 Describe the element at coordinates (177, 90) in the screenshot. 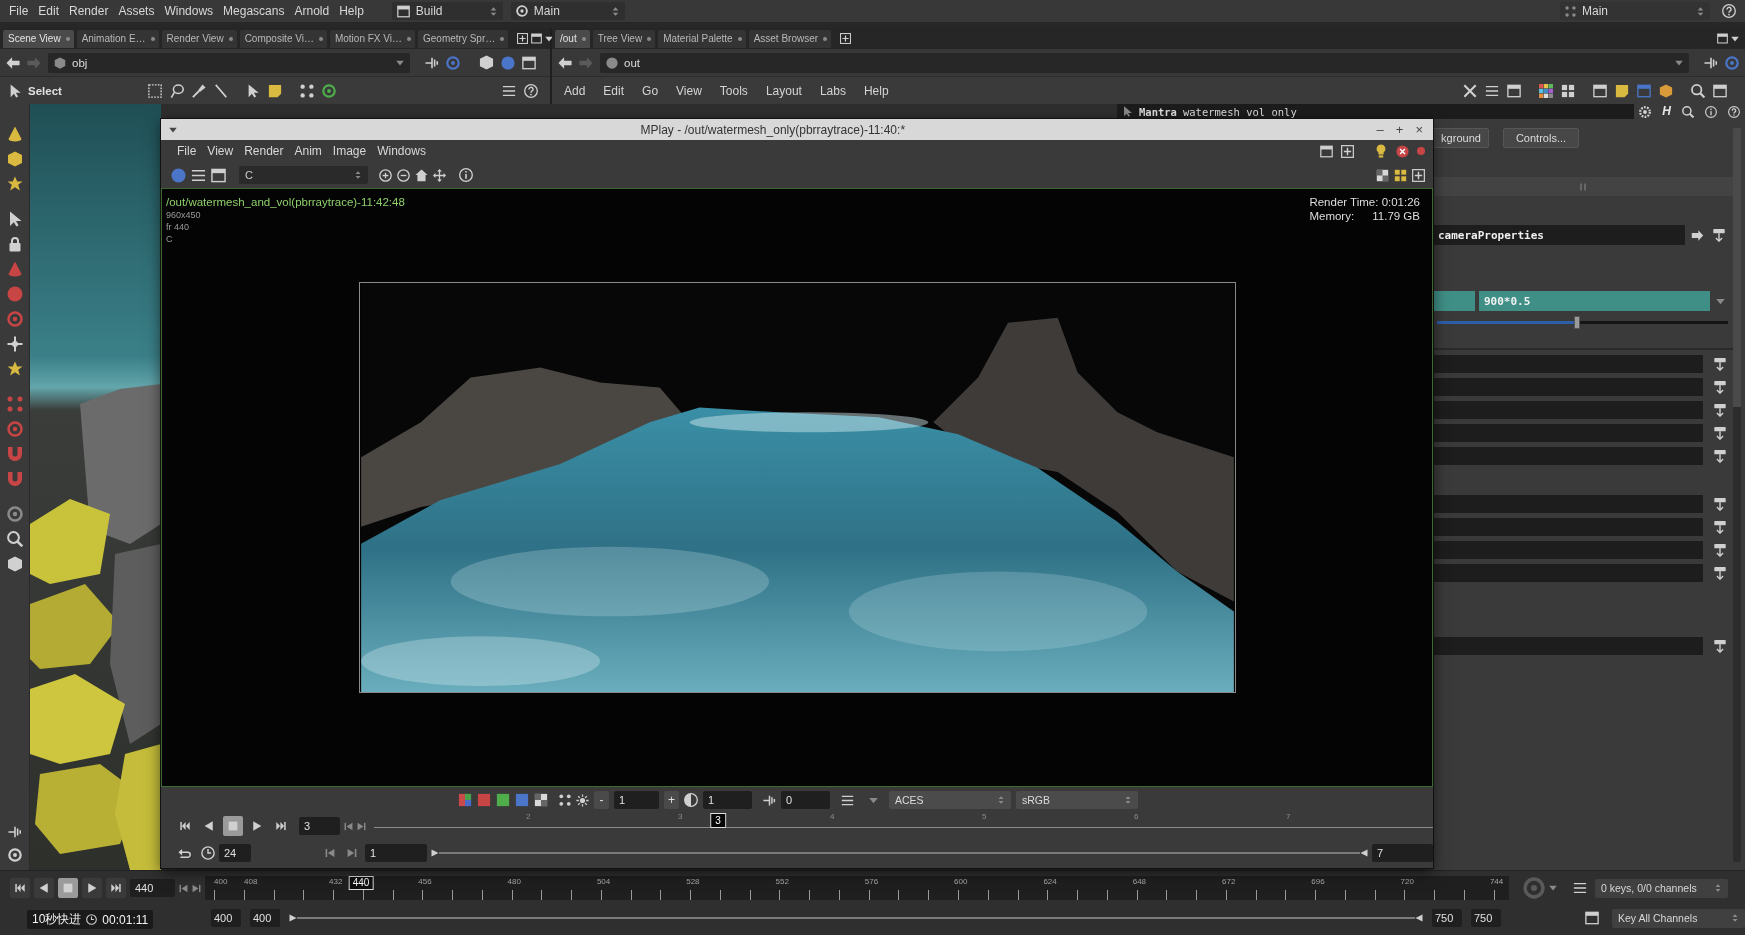

I see `lasso-icon` at that location.